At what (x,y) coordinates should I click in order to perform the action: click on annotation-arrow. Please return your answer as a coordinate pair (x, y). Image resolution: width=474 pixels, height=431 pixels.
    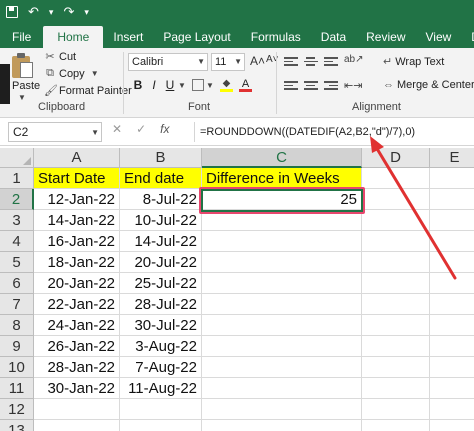
    Looking at the image, I should click on (413, 208).